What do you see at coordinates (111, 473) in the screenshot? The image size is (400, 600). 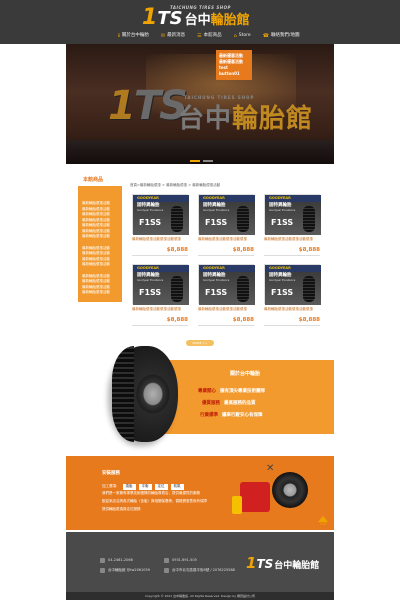 I see `service-title: 安裝服務` at bounding box center [111, 473].